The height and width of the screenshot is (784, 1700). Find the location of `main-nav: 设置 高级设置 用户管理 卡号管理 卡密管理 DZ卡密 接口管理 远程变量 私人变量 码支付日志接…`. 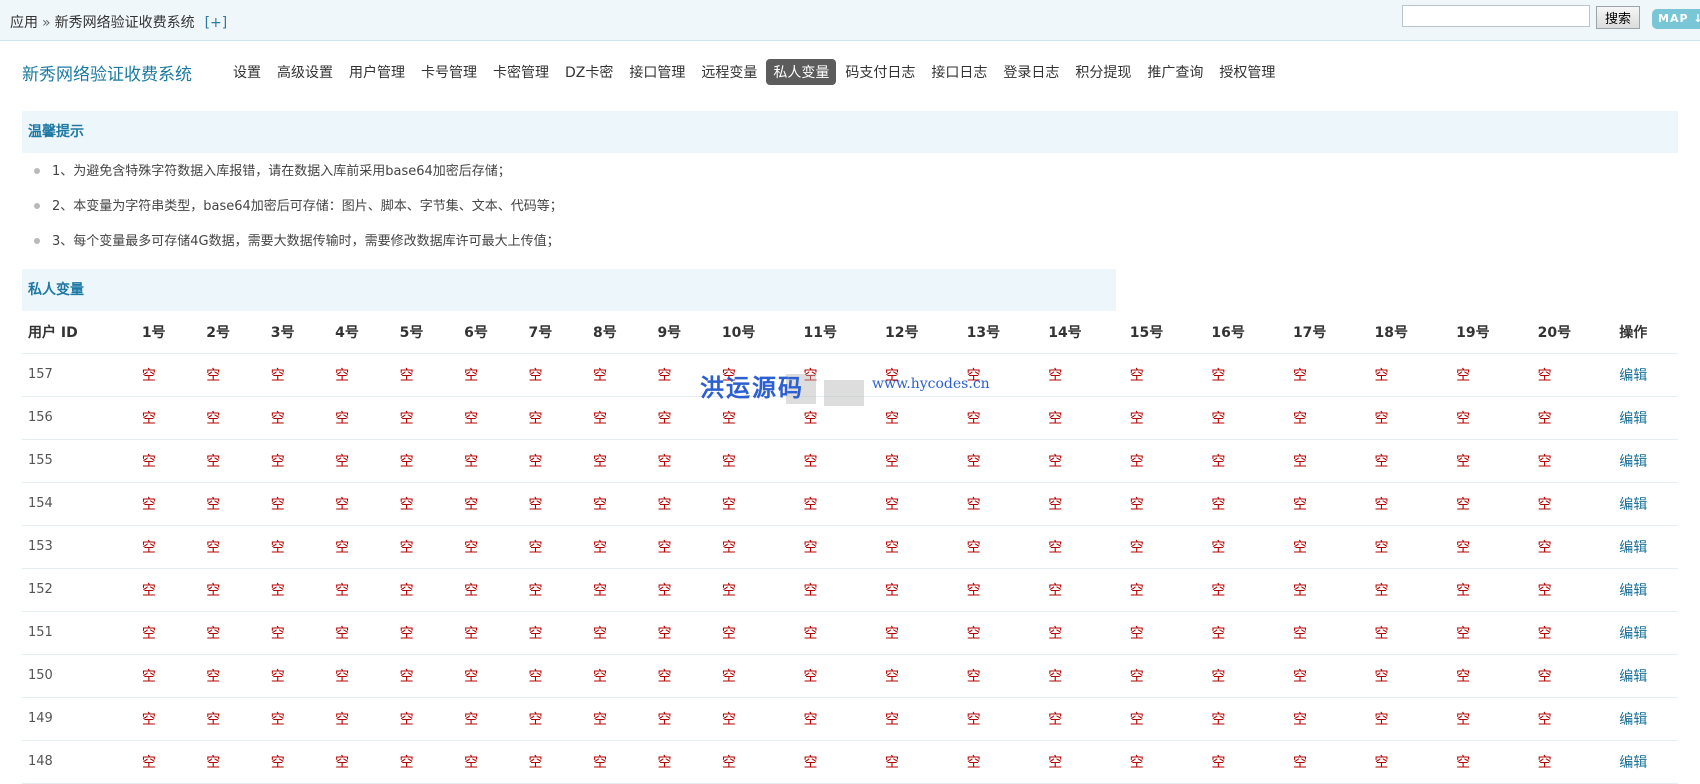

main-nav: 设置 高级设置 用户管理 卡号管理 卡密管理 DZ卡密 接口管理 远程变量 私人变量 码支付日志接… is located at coordinates (755, 72).